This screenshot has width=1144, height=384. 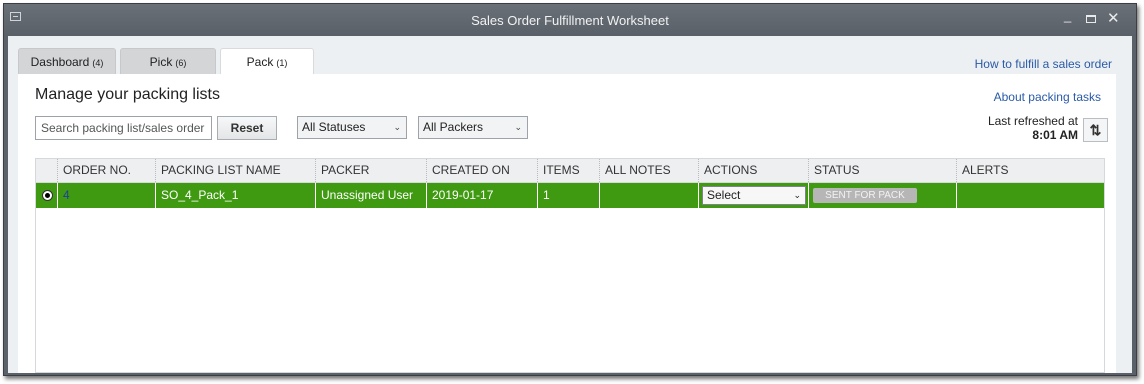 I want to click on status-filter-value: All Statuses, so click(x=334, y=127).